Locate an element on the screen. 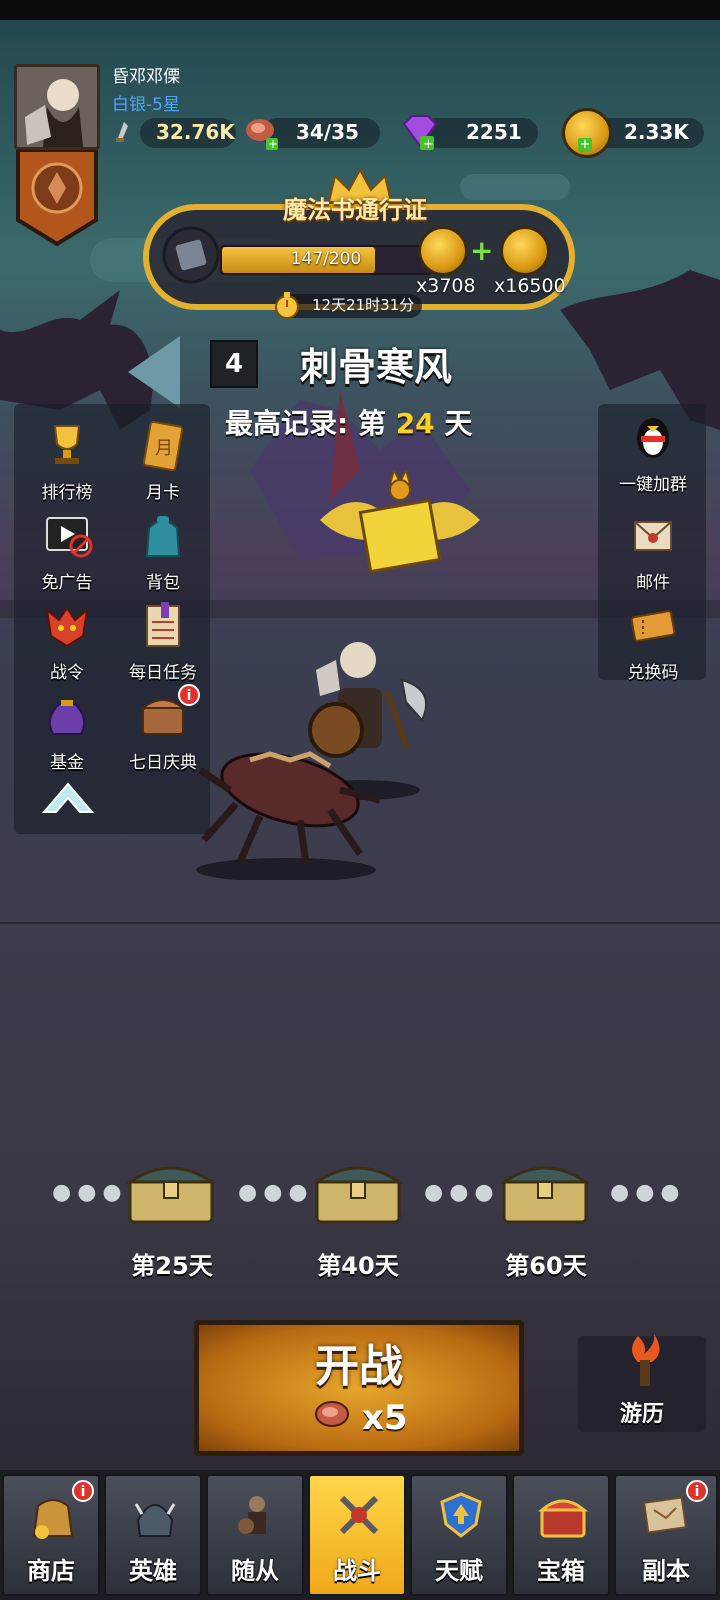 The height and width of the screenshot is (1600, 720). spider-enemy-icon is located at coordinates (288, 815).